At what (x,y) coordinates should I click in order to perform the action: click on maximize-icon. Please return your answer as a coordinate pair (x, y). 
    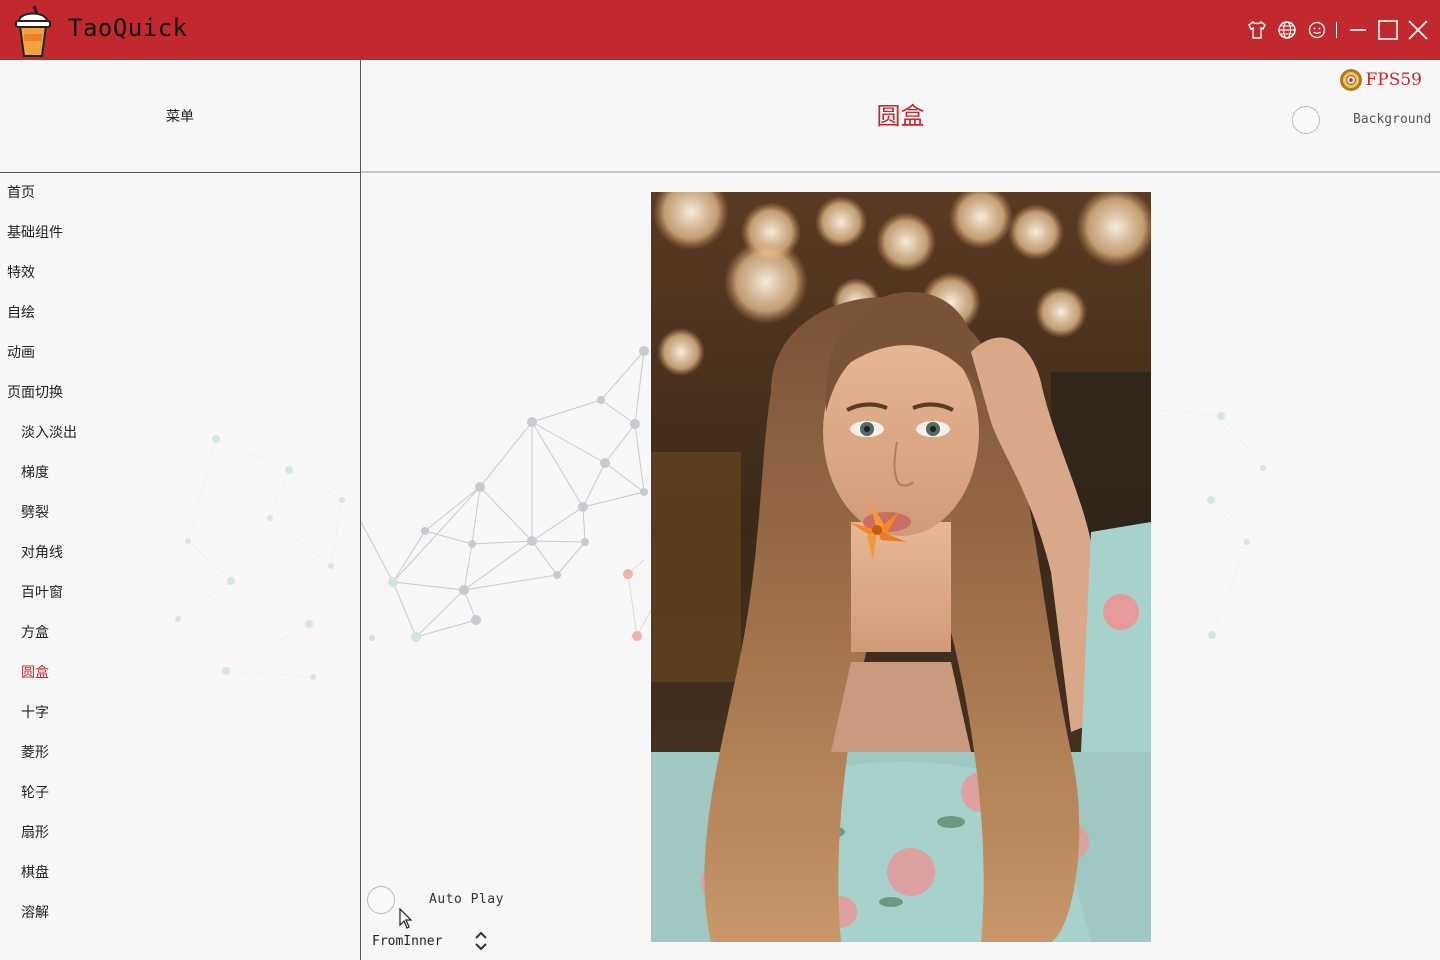
    Looking at the image, I should click on (1388, 30).